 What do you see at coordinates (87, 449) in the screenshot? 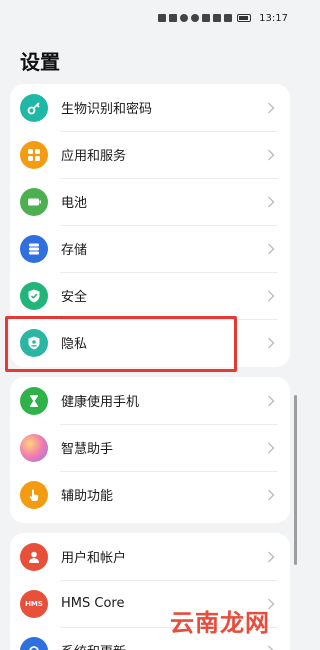
I see `settings-item-label: 智慧助手` at bounding box center [87, 449].